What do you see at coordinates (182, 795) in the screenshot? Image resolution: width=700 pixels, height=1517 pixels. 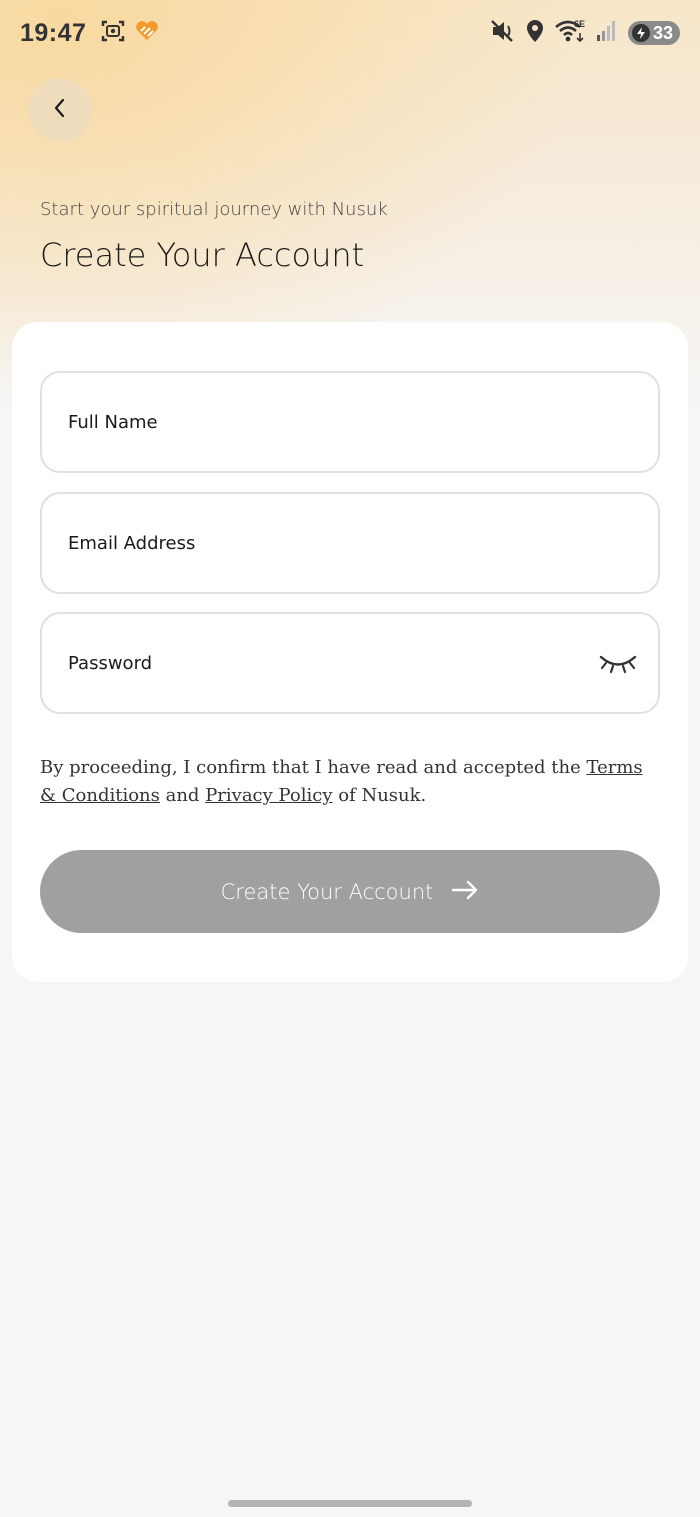 I see `legal-middle: and` at bounding box center [182, 795].